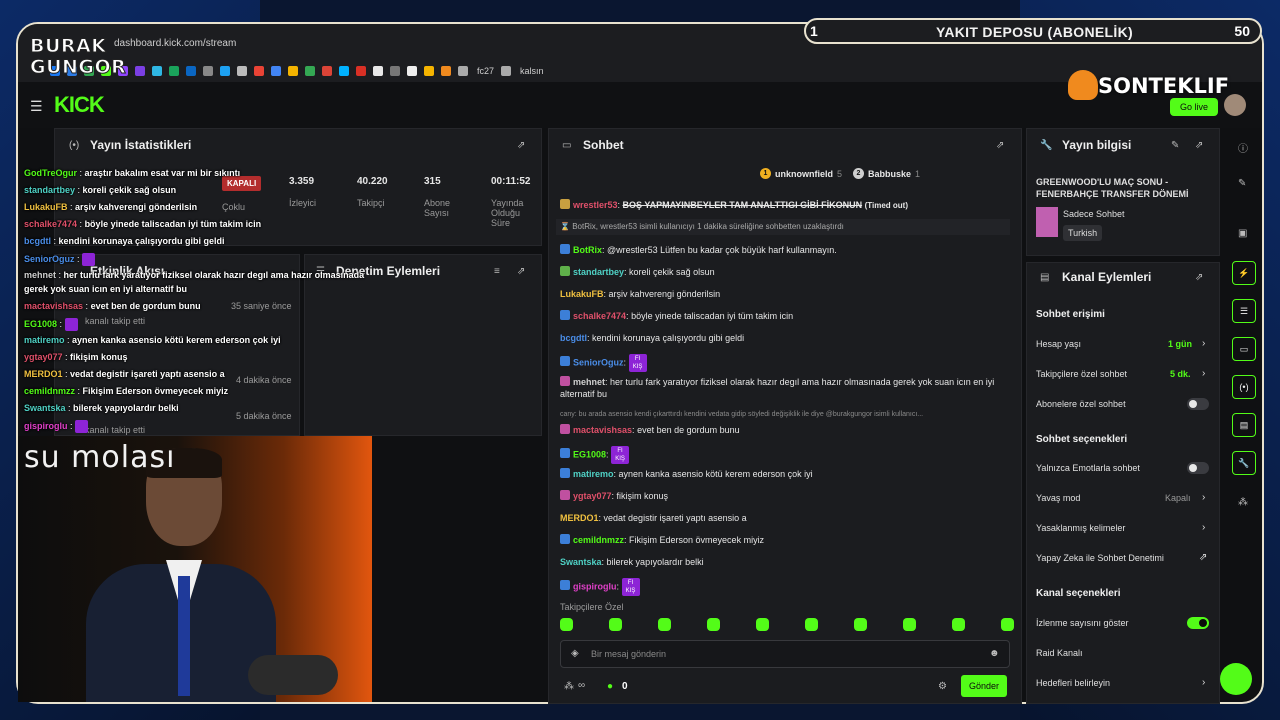 The image size is (1280, 720). I want to click on chat-username: BotRix, so click(587, 250).